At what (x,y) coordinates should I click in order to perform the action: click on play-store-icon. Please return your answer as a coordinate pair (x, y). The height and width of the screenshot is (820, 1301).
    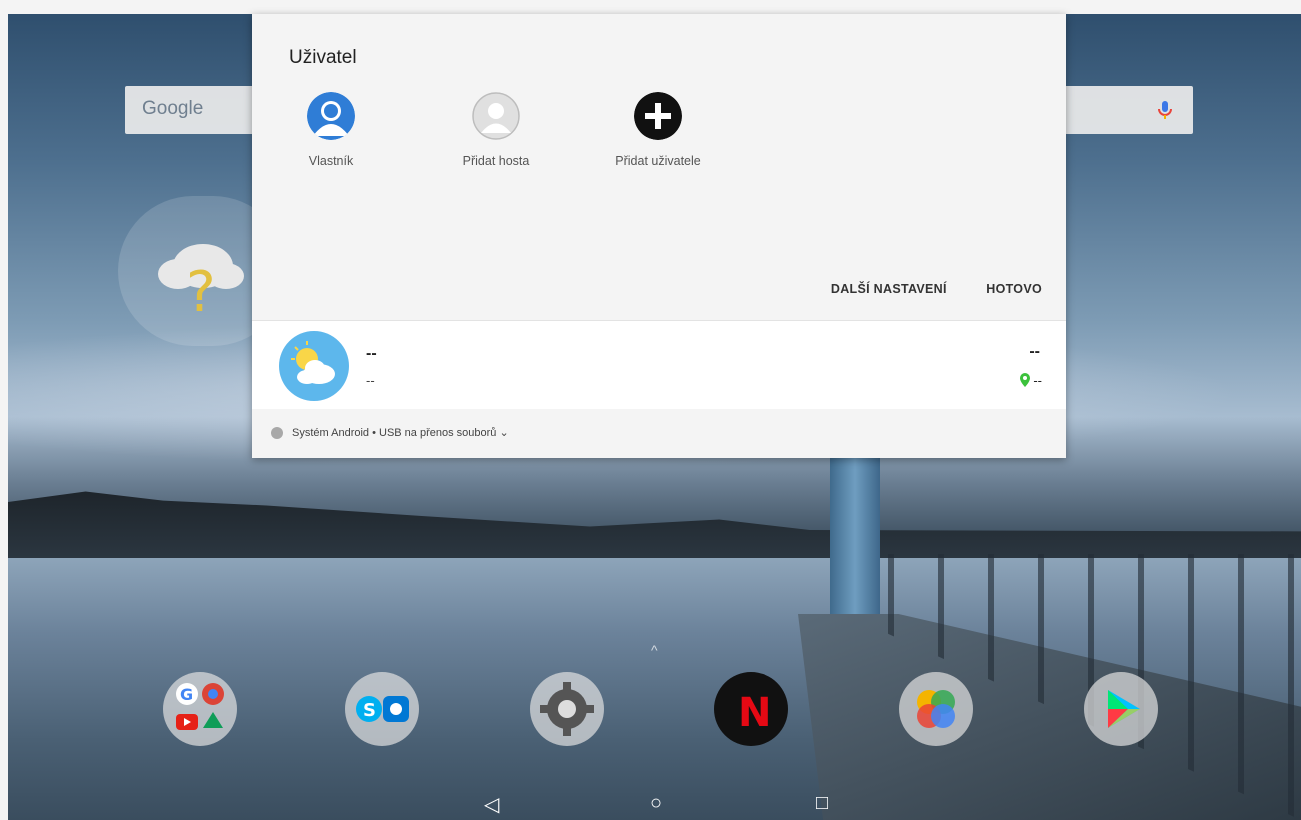
    Looking at the image, I should click on (1121, 709).